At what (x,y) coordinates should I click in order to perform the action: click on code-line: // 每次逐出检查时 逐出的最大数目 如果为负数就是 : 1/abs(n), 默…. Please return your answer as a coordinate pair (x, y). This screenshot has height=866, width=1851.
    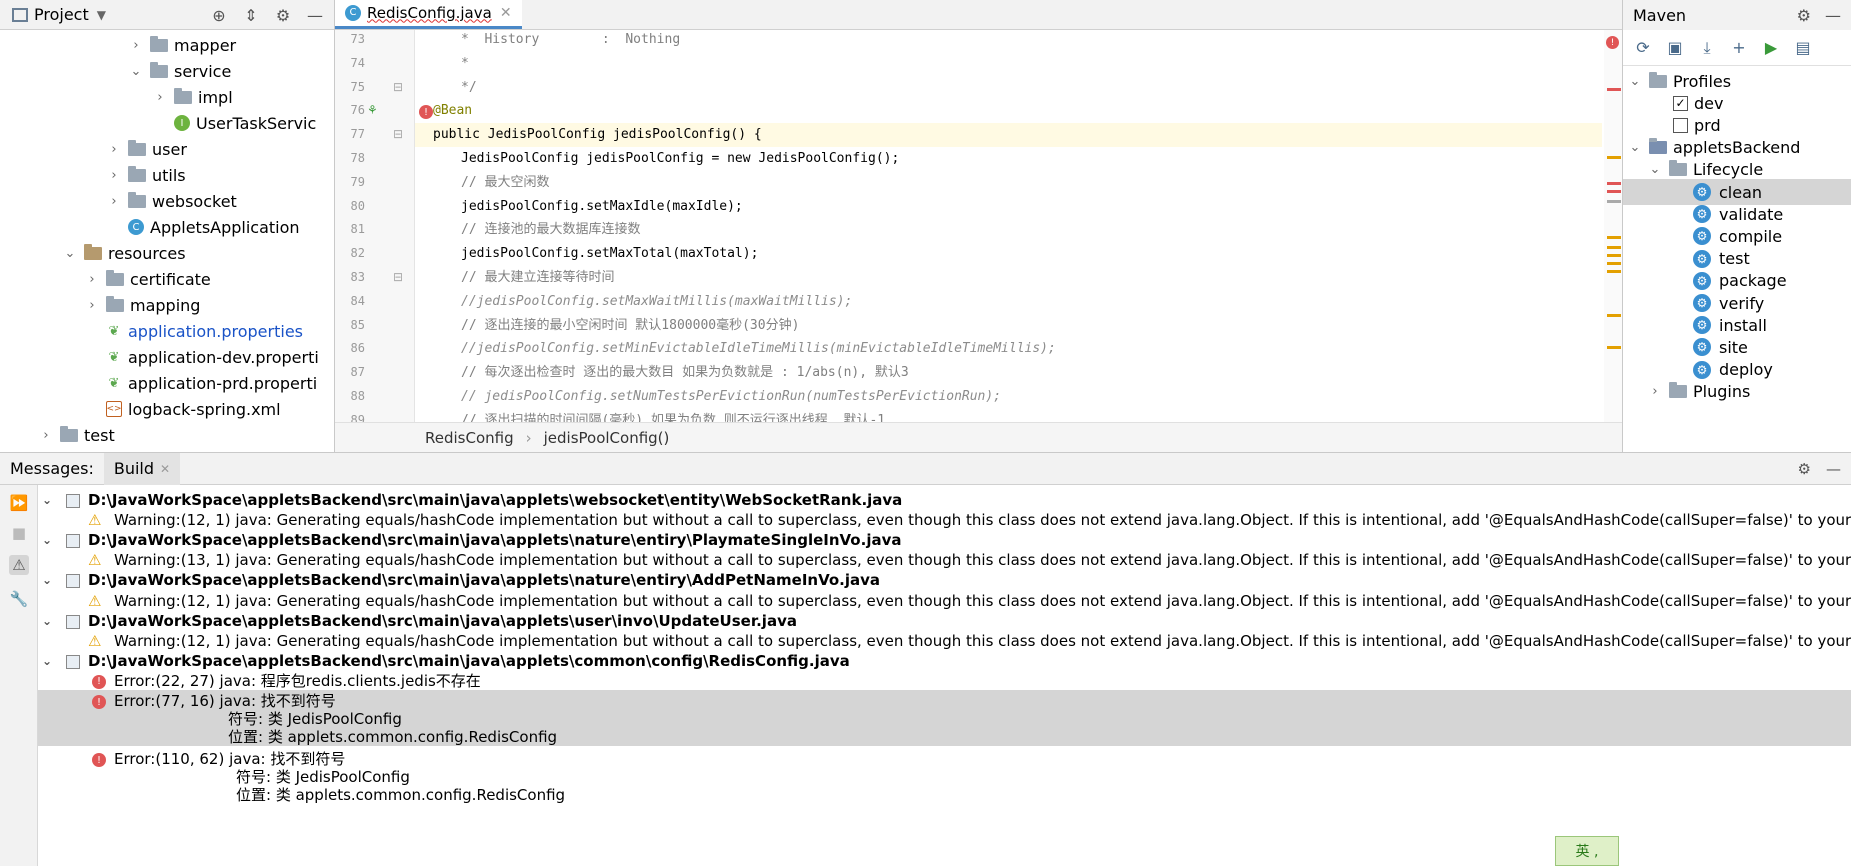
    Looking at the image, I should click on (1008, 373).